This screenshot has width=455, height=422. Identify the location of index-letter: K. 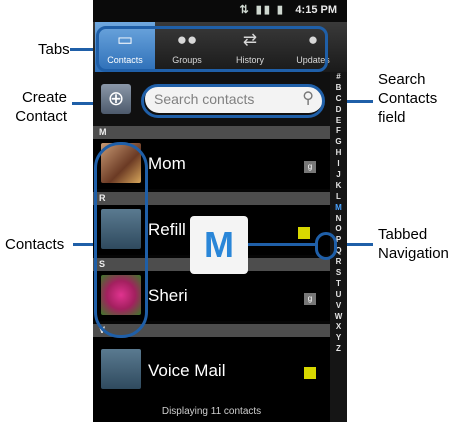
(338, 186).